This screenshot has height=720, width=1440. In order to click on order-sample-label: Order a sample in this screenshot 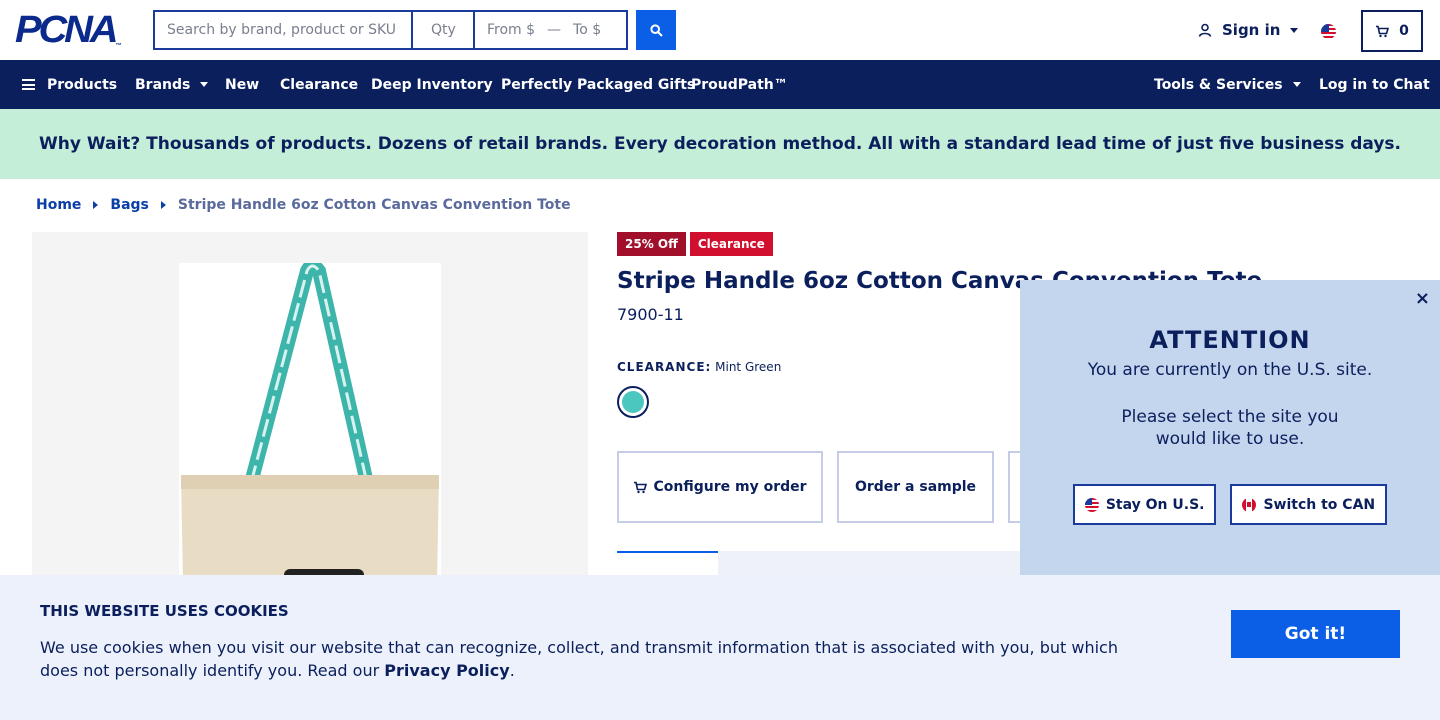, I will do `click(915, 487)`.